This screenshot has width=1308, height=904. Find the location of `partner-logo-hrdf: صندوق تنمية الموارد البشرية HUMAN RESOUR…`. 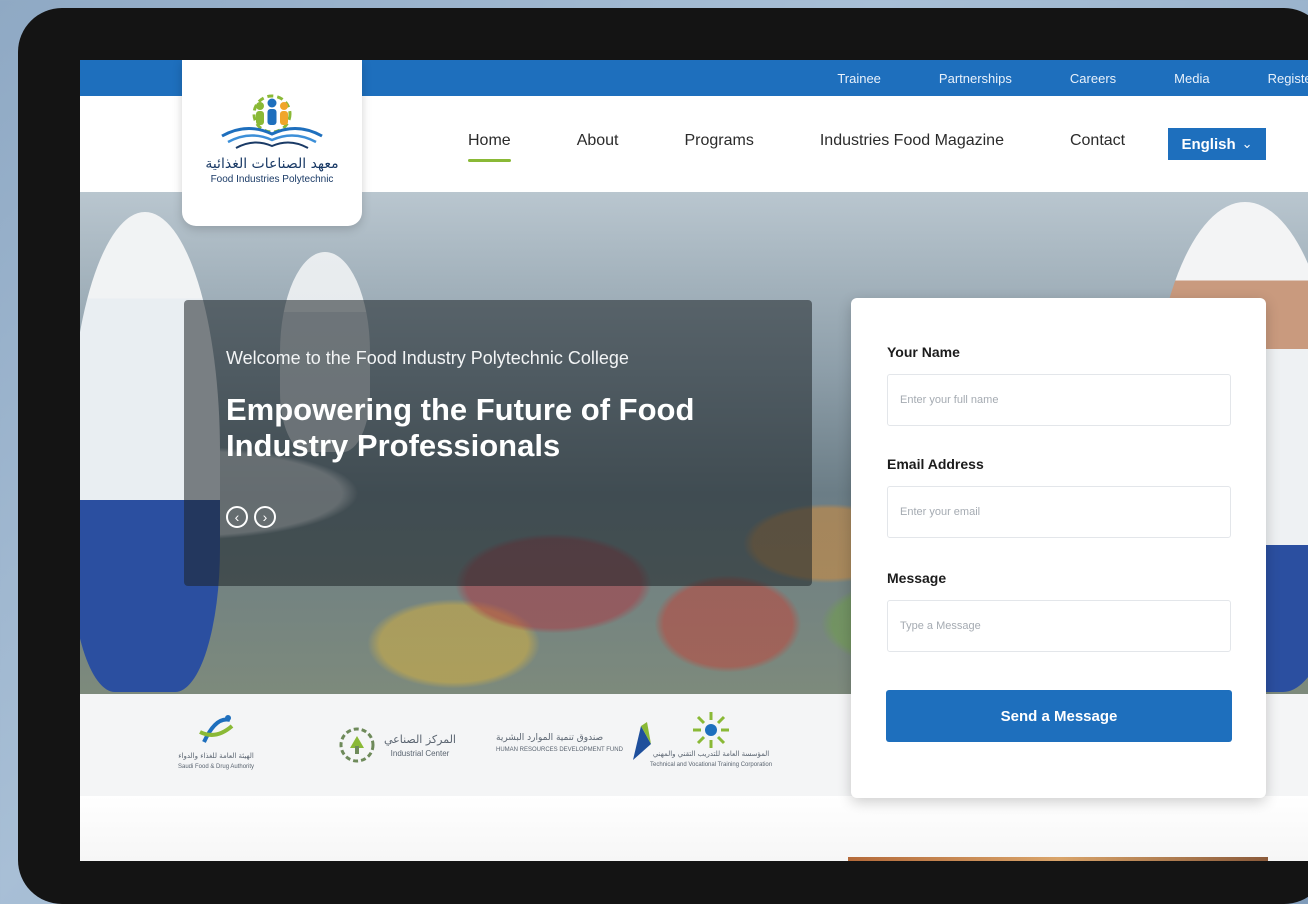

partner-logo-hrdf: صندوق تنمية الموارد البشرية HUMAN RESOUR… is located at coordinates (575, 743).